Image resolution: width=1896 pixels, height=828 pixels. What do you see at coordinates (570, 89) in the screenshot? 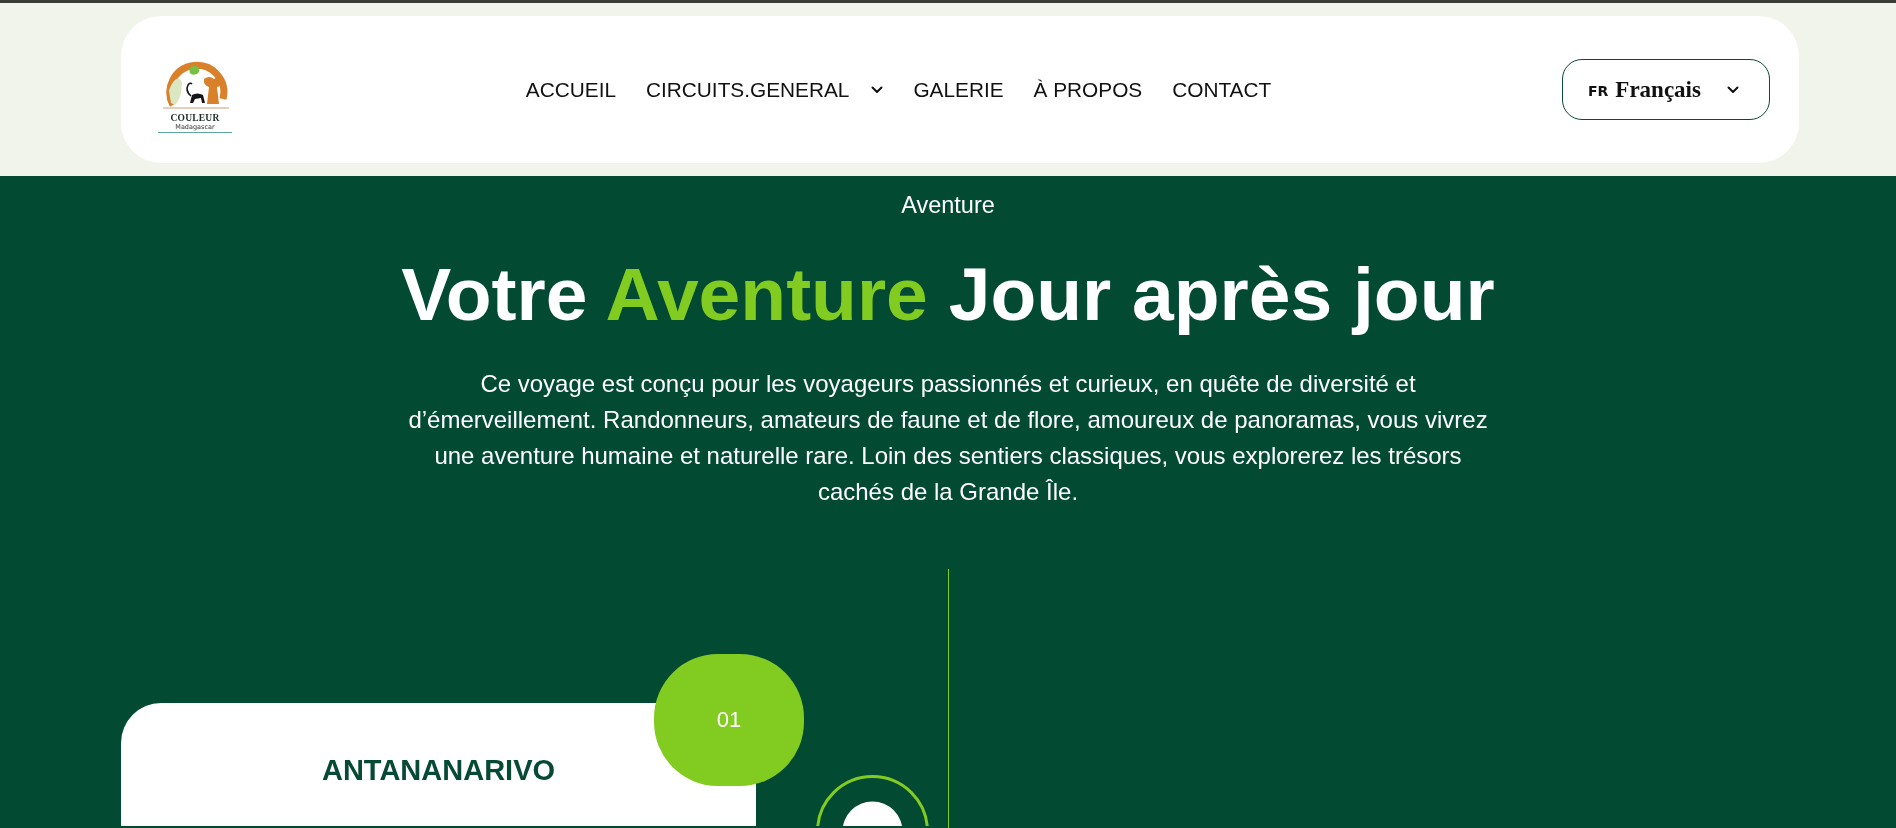
I see `nav-link: ACCUEIL` at bounding box center [570, 89].